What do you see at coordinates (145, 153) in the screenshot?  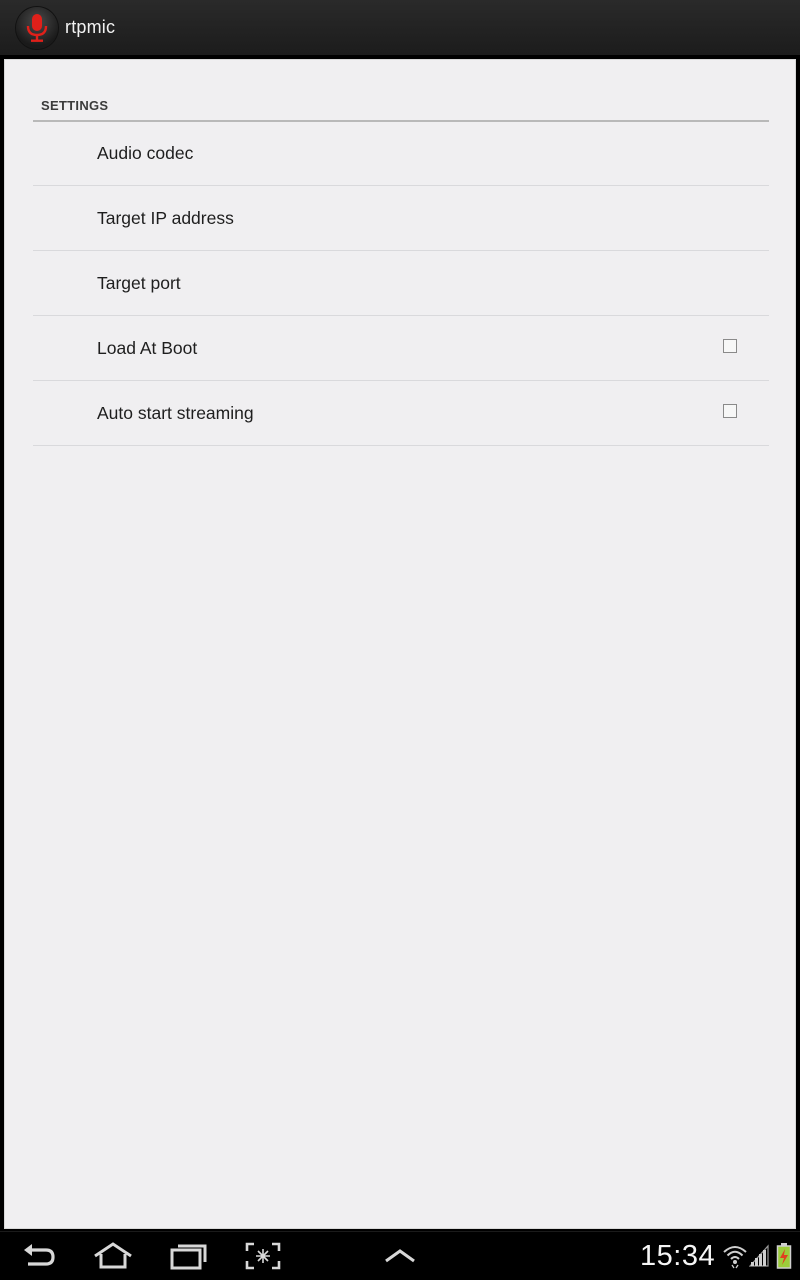 I see `pref-title: Audio codec` at bounding box center [145, 153].